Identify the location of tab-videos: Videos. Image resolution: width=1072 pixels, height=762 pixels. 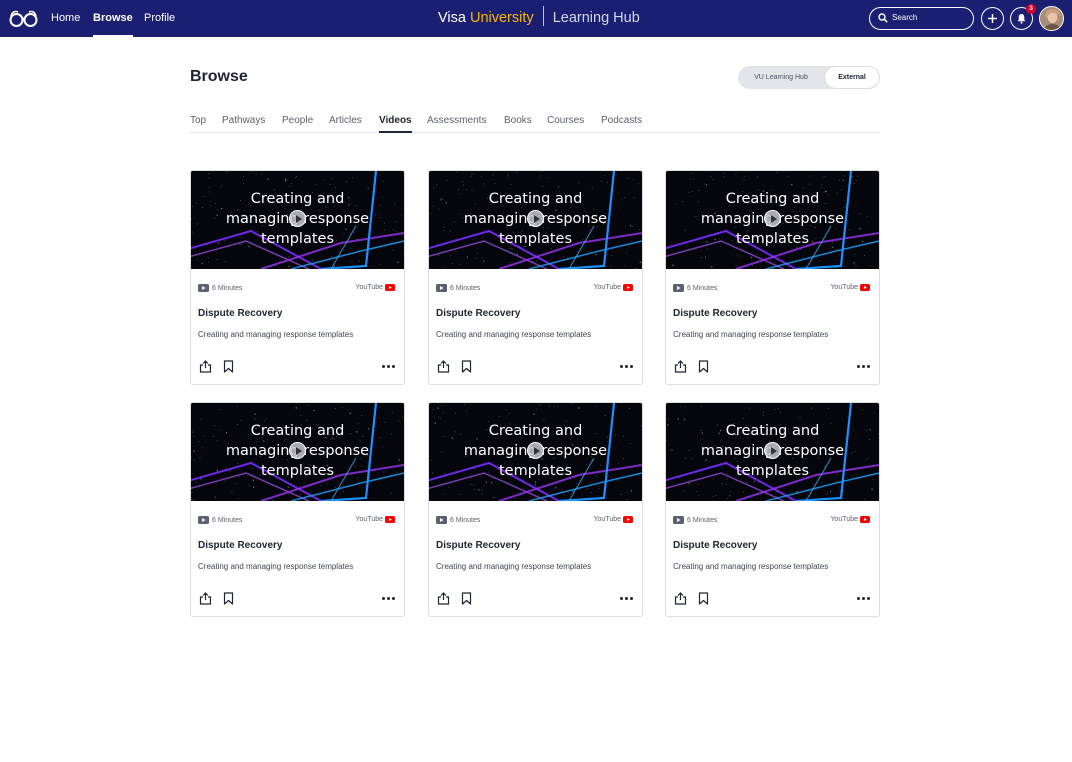
(395, 124).